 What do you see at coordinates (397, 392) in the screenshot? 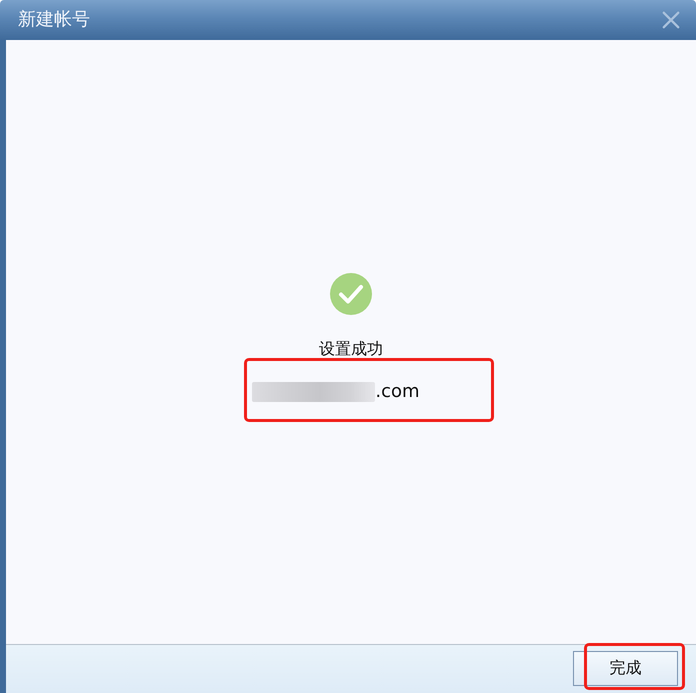
I see `account-address: .com` at bounding box center [397, 392].